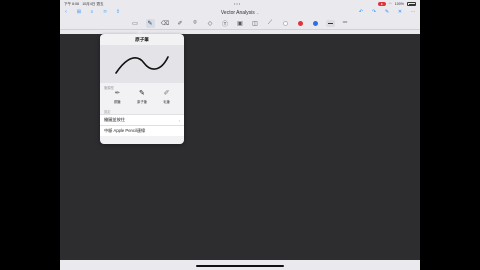  I want to click on wifi-icon: ◠, so click(390, 4).